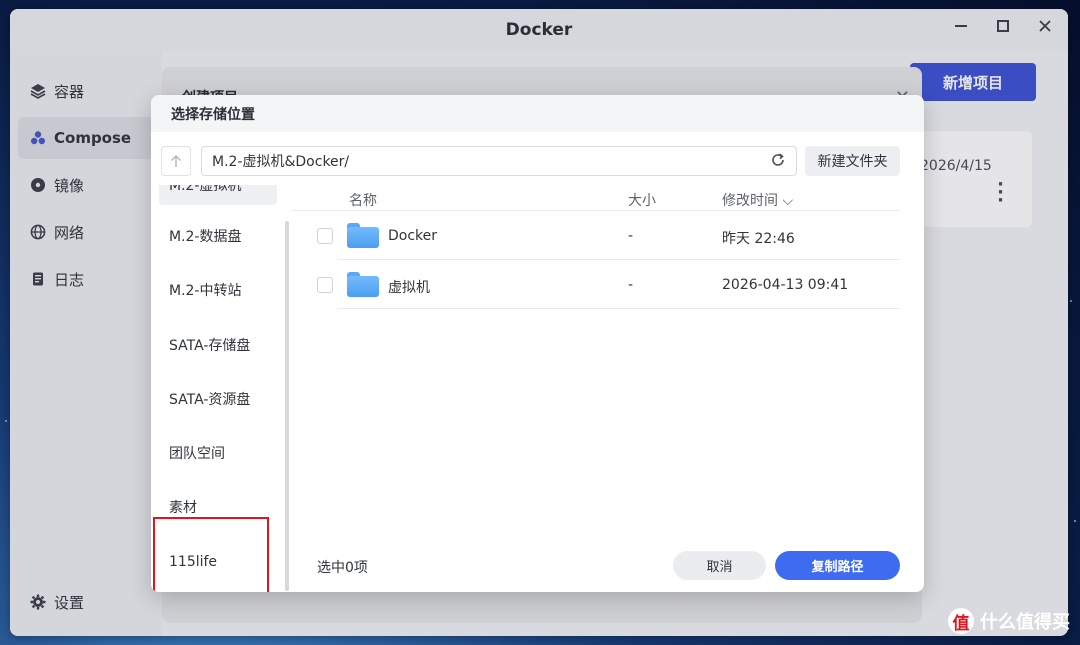  What do you see at coordinates (758, 239) in the screenshot?
I see `file-modified: 昨天 22:46` at bounding box center [758, 239].